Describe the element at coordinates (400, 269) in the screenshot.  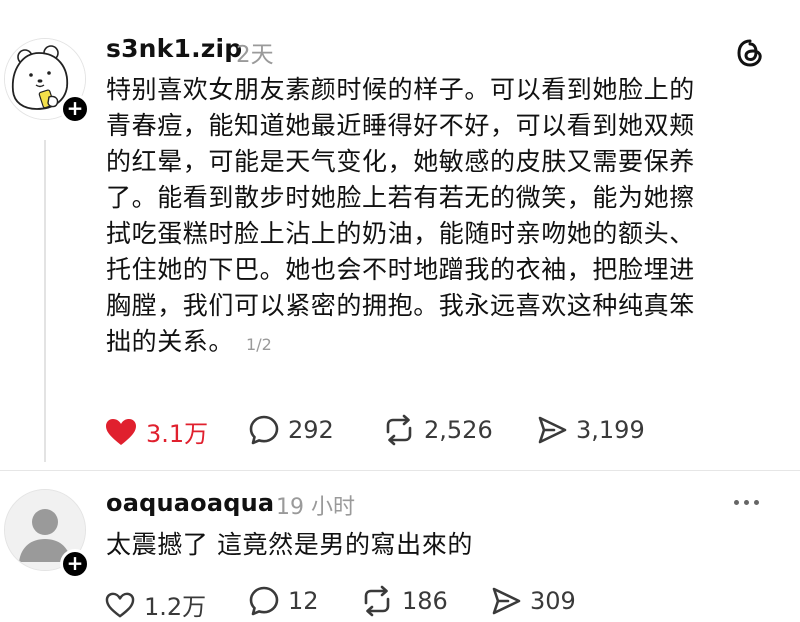
I see `post-text-line: 托住她的下巴。她也会不时地蹭我的衣袖，把脸埋进` at that location.